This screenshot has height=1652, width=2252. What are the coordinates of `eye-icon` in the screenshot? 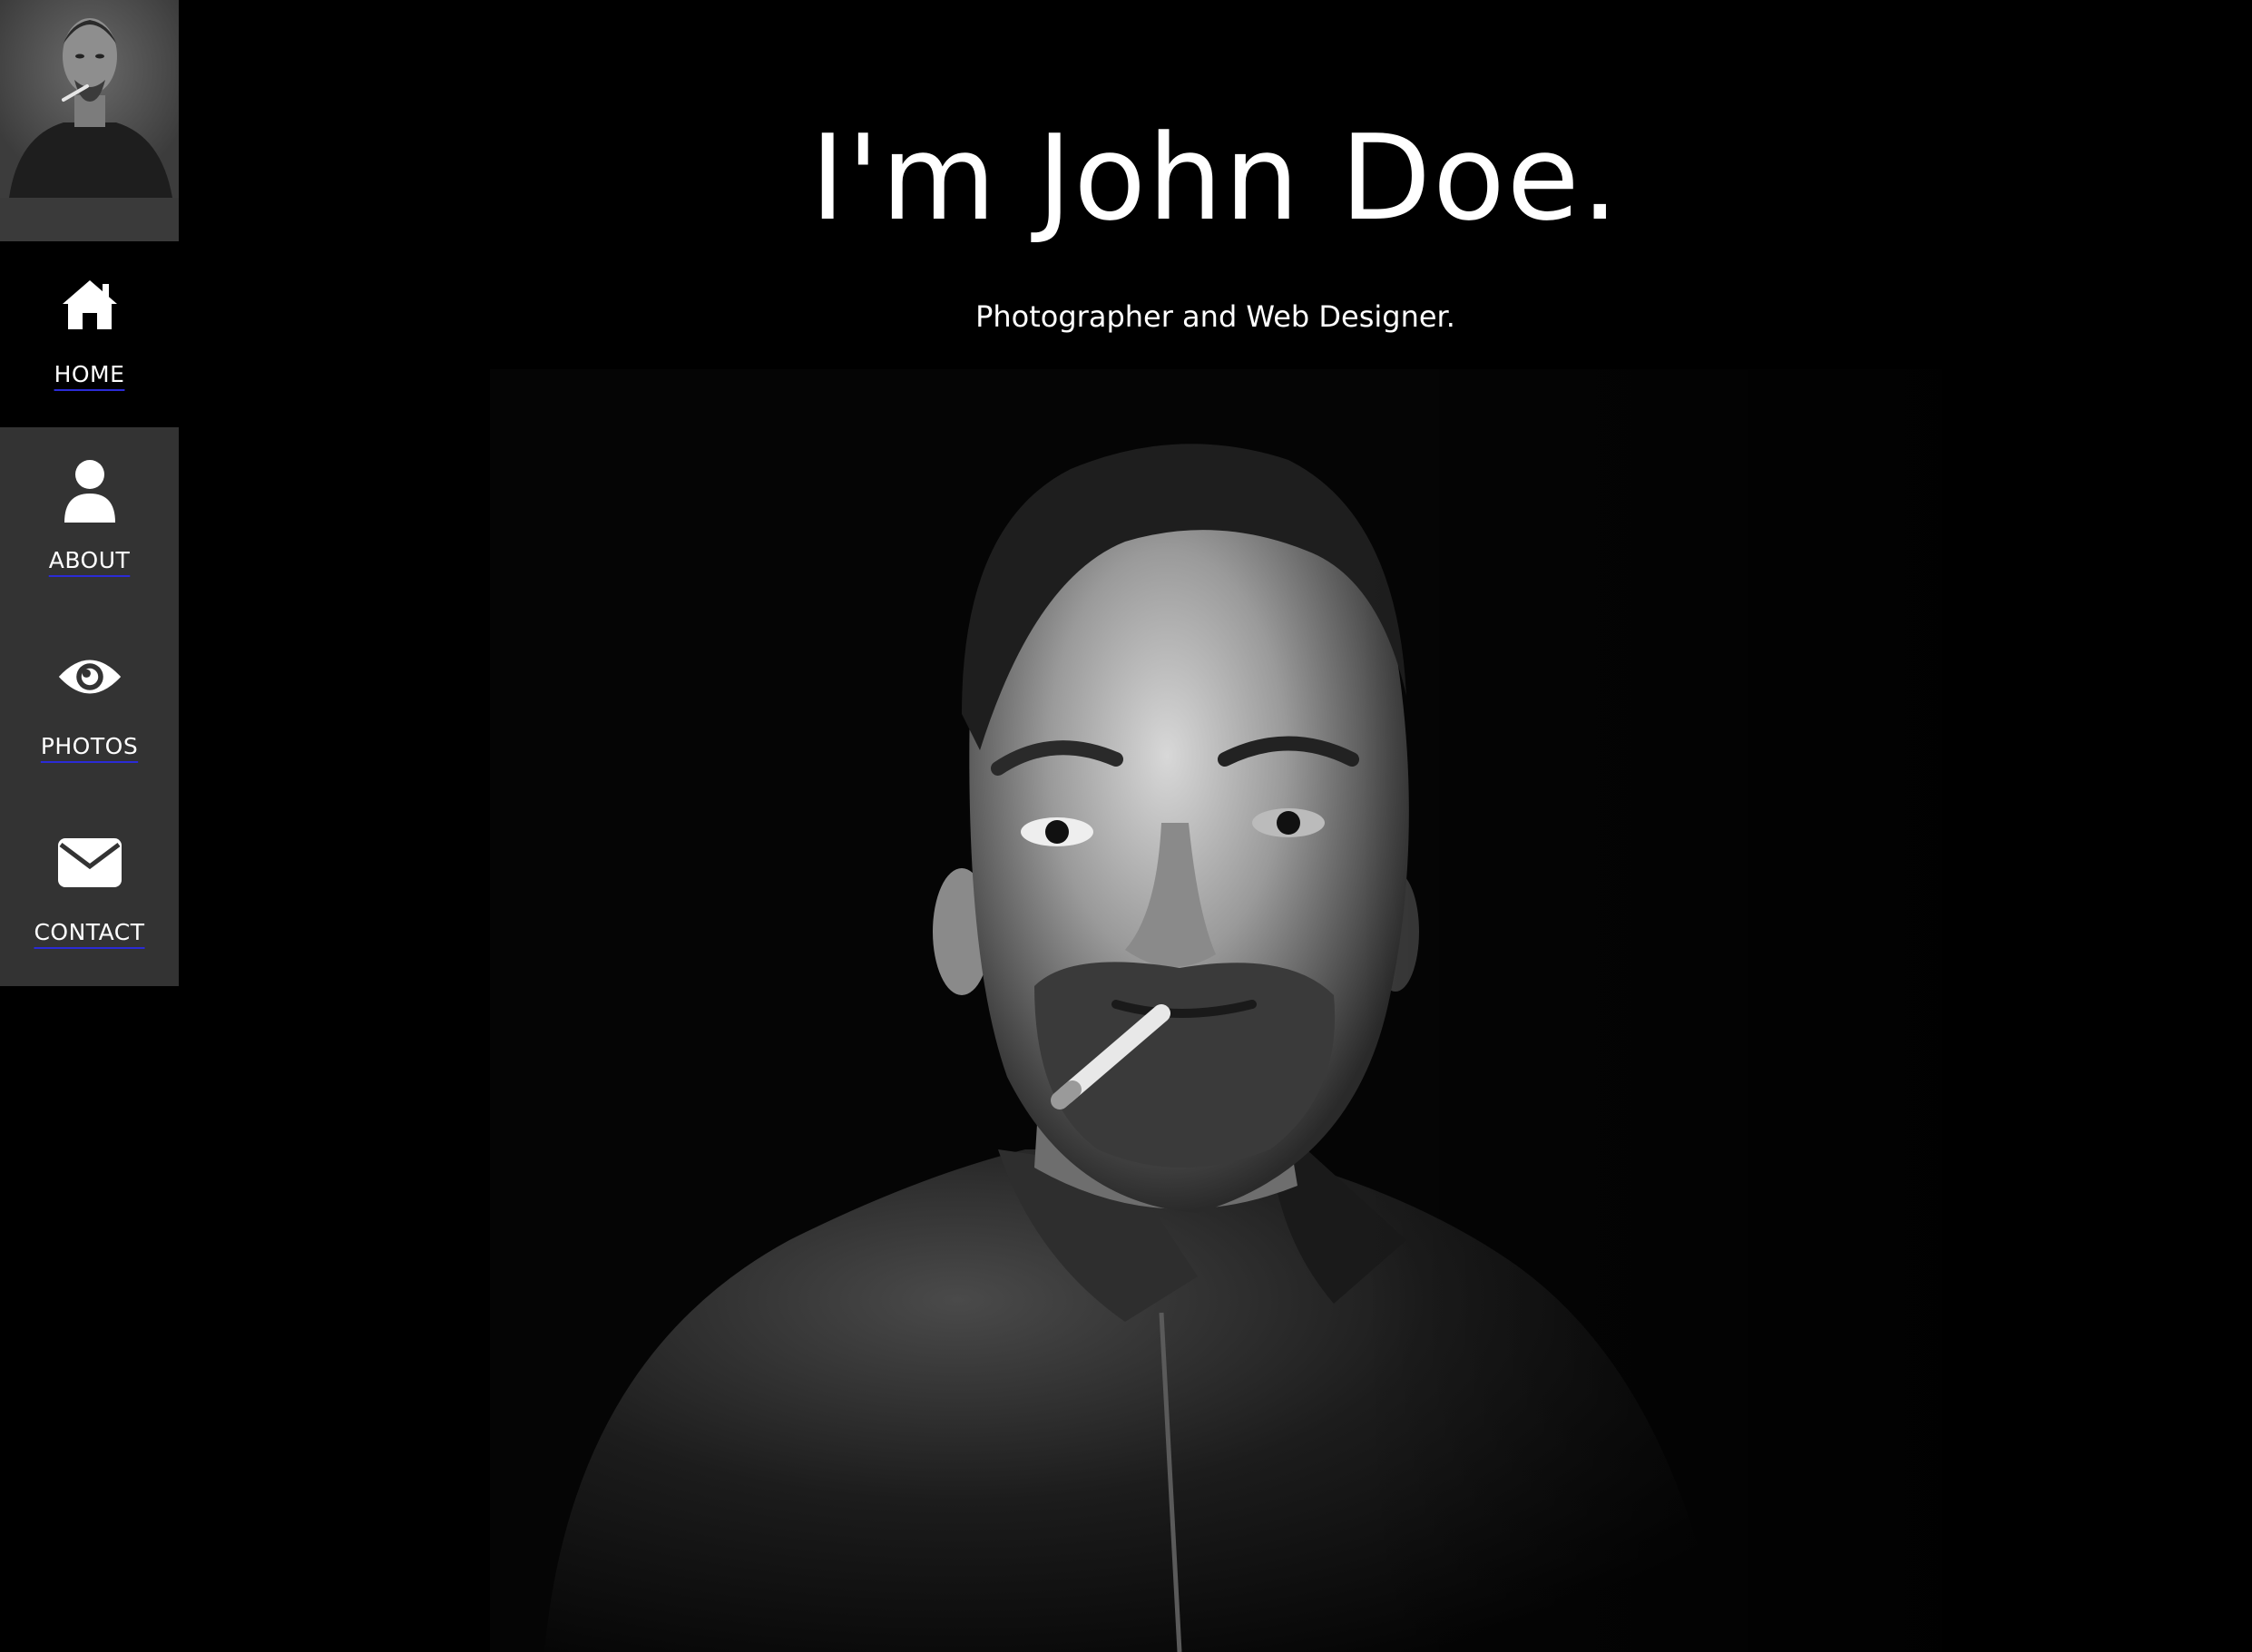 It's located at (89, 676).